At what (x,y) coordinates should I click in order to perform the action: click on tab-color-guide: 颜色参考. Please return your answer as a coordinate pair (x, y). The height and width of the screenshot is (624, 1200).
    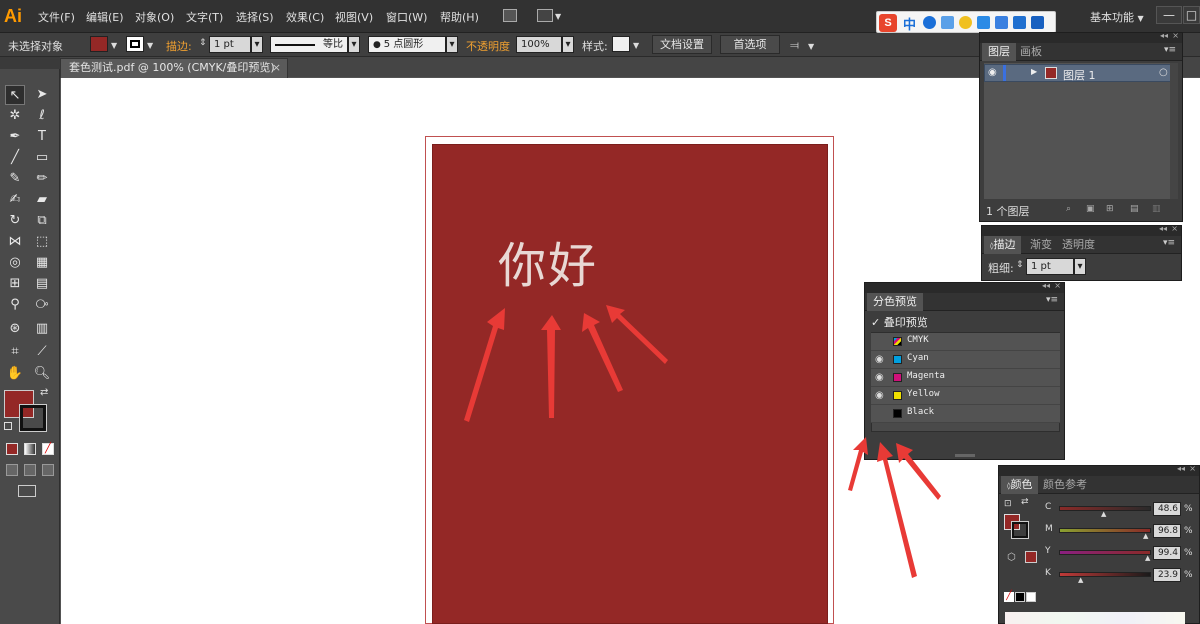
    Looking at the image, I should click on (1065, 485).